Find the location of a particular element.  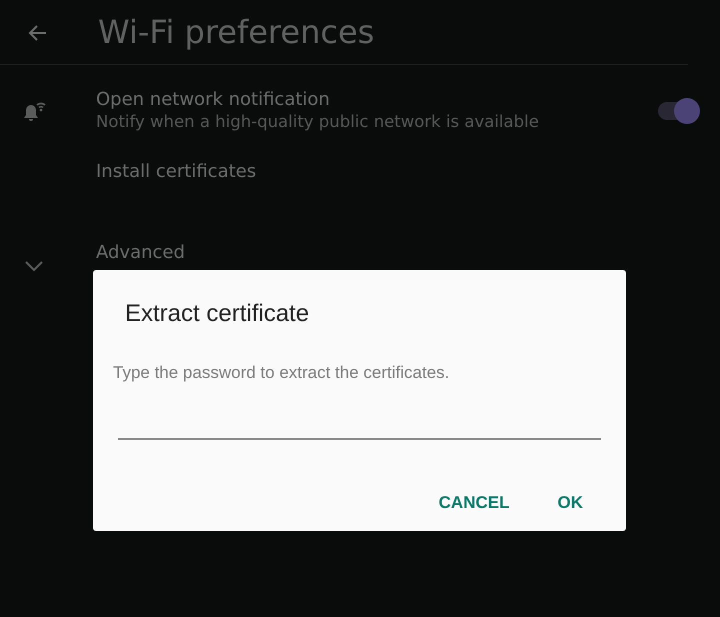

setting-title: Open network notification is located at coordinates (213, 100).